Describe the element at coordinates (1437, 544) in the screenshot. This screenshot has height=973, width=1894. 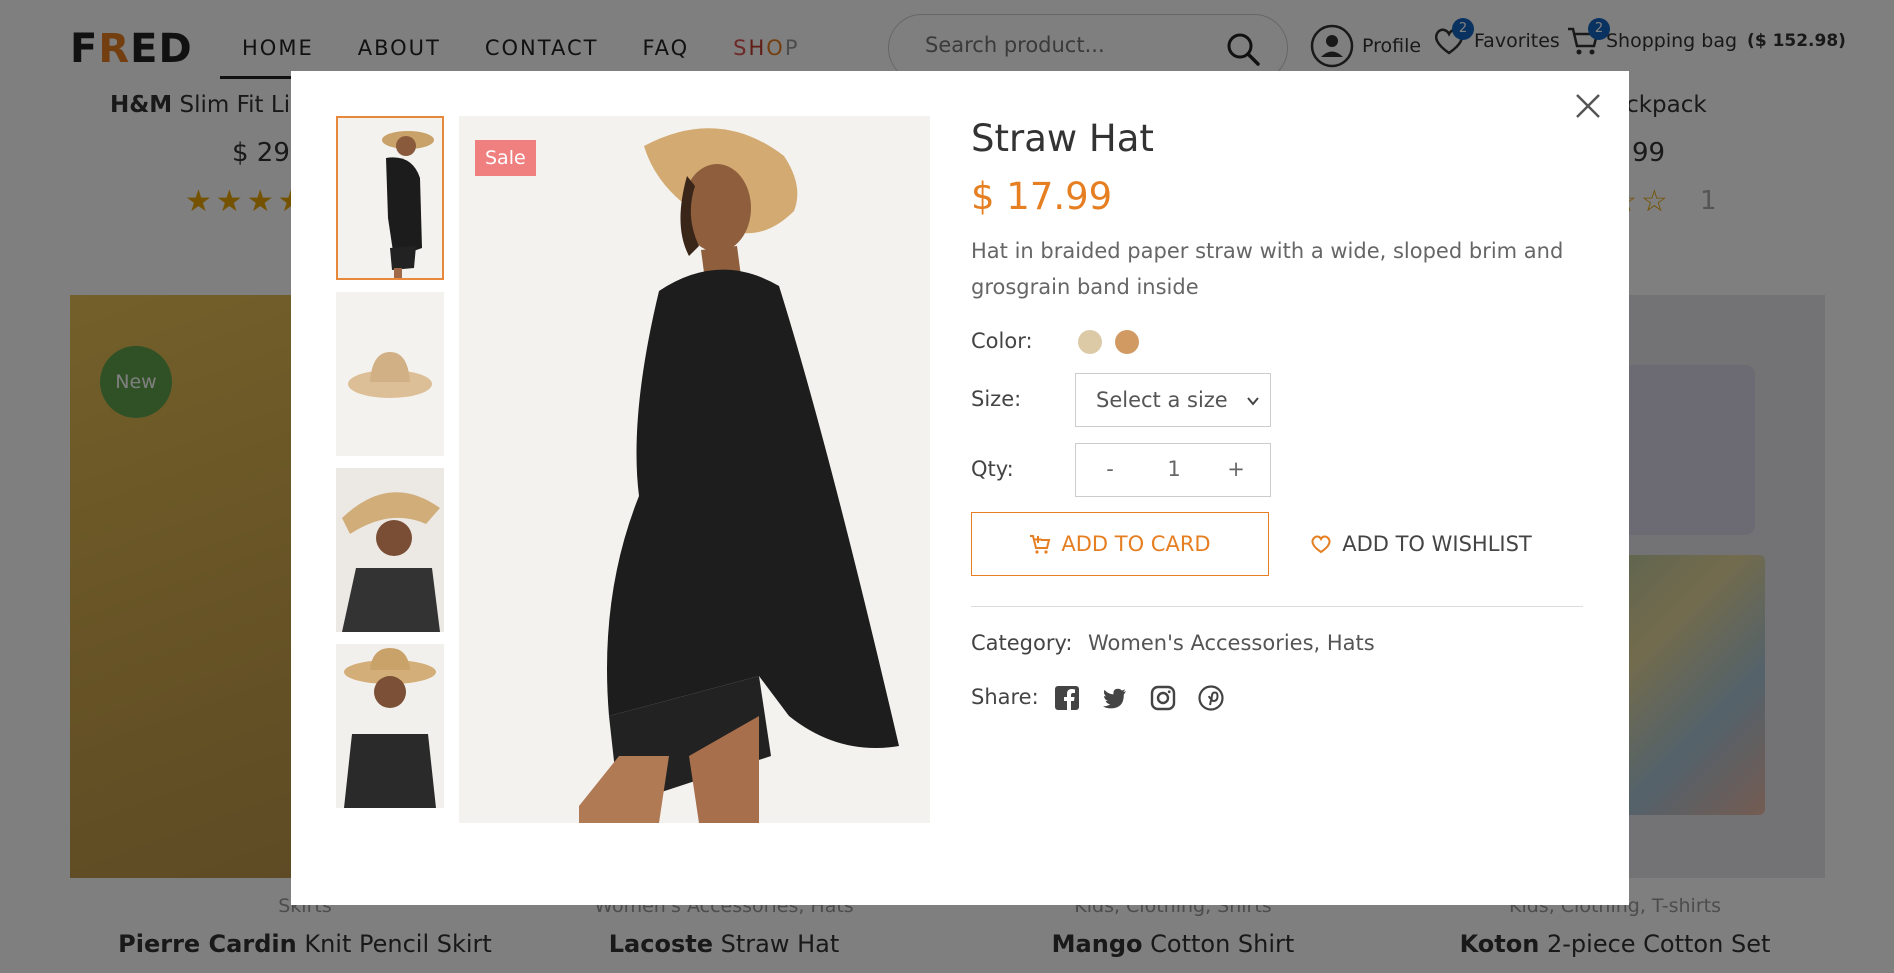
I see `add-to-wishlist-label: ADD TO WISHLIST` at that location.